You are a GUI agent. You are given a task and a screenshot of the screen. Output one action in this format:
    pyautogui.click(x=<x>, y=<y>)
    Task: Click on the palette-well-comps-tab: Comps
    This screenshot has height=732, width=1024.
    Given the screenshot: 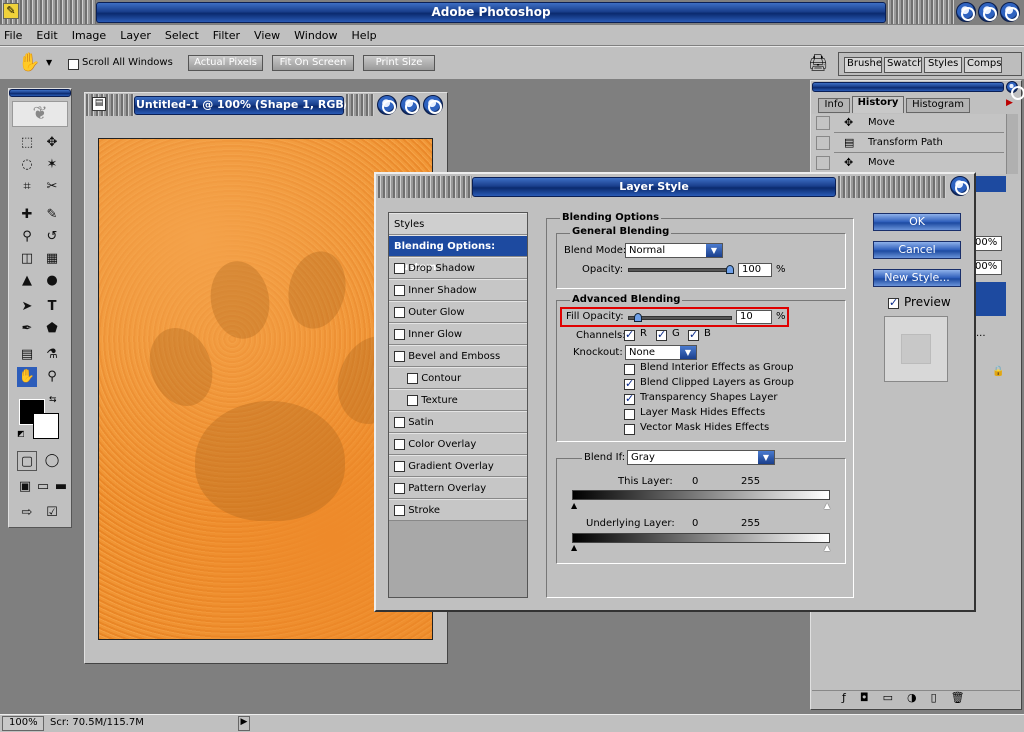 What is the action you would take?
    pyautogui.click(x=983, y=65)
    